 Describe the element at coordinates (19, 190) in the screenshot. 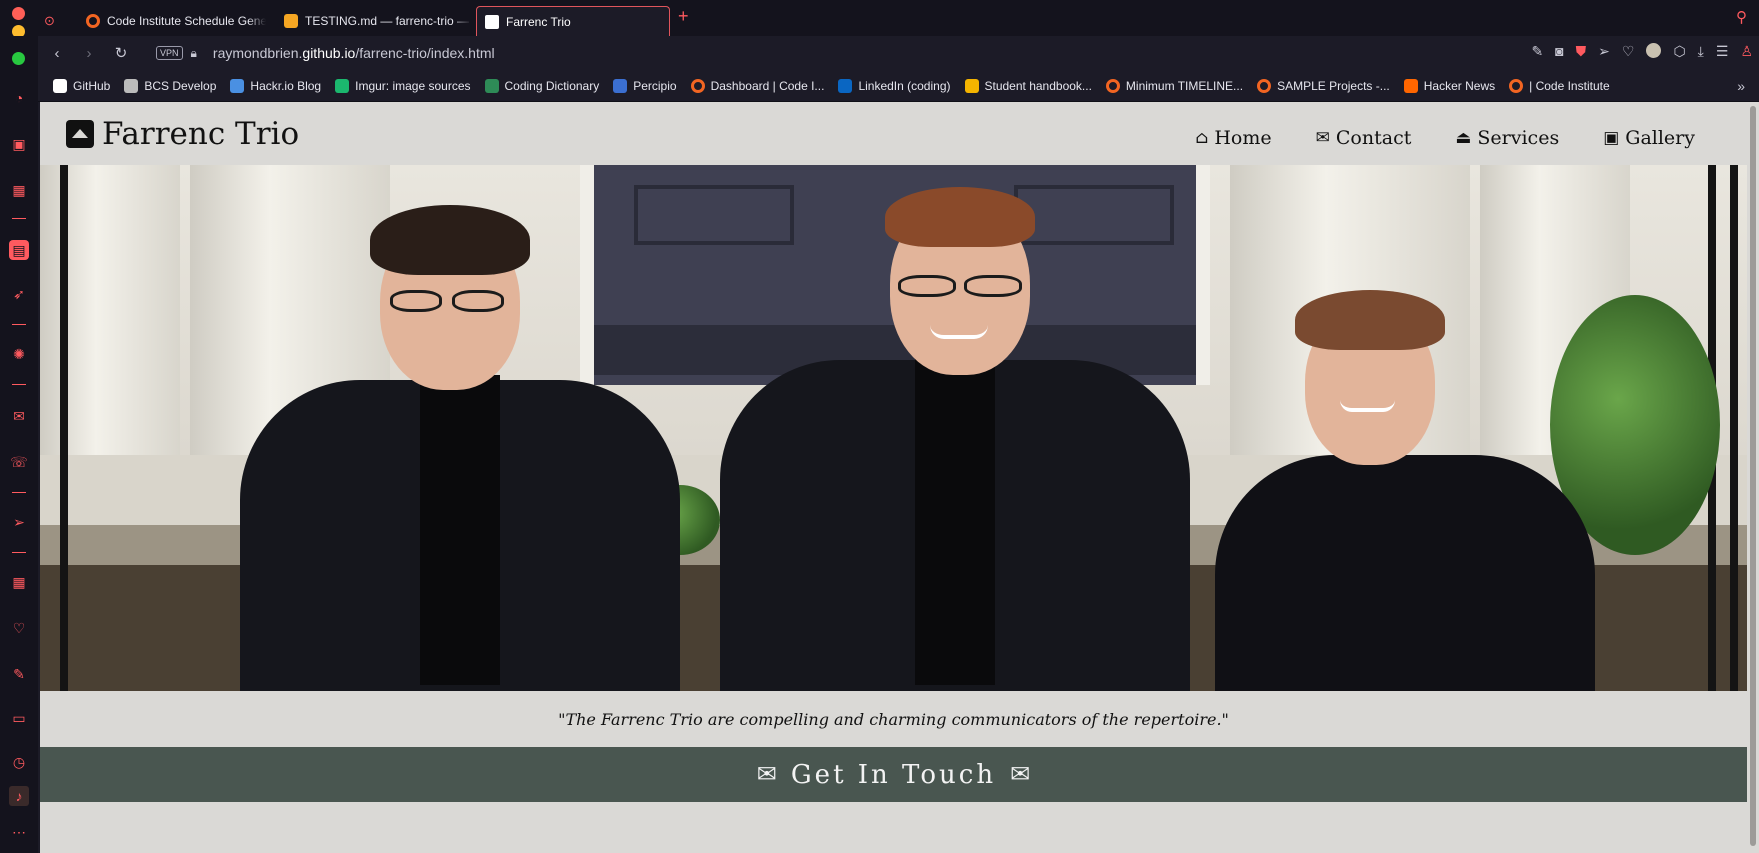

I see `ai-chip-icon: ▦` at that location.